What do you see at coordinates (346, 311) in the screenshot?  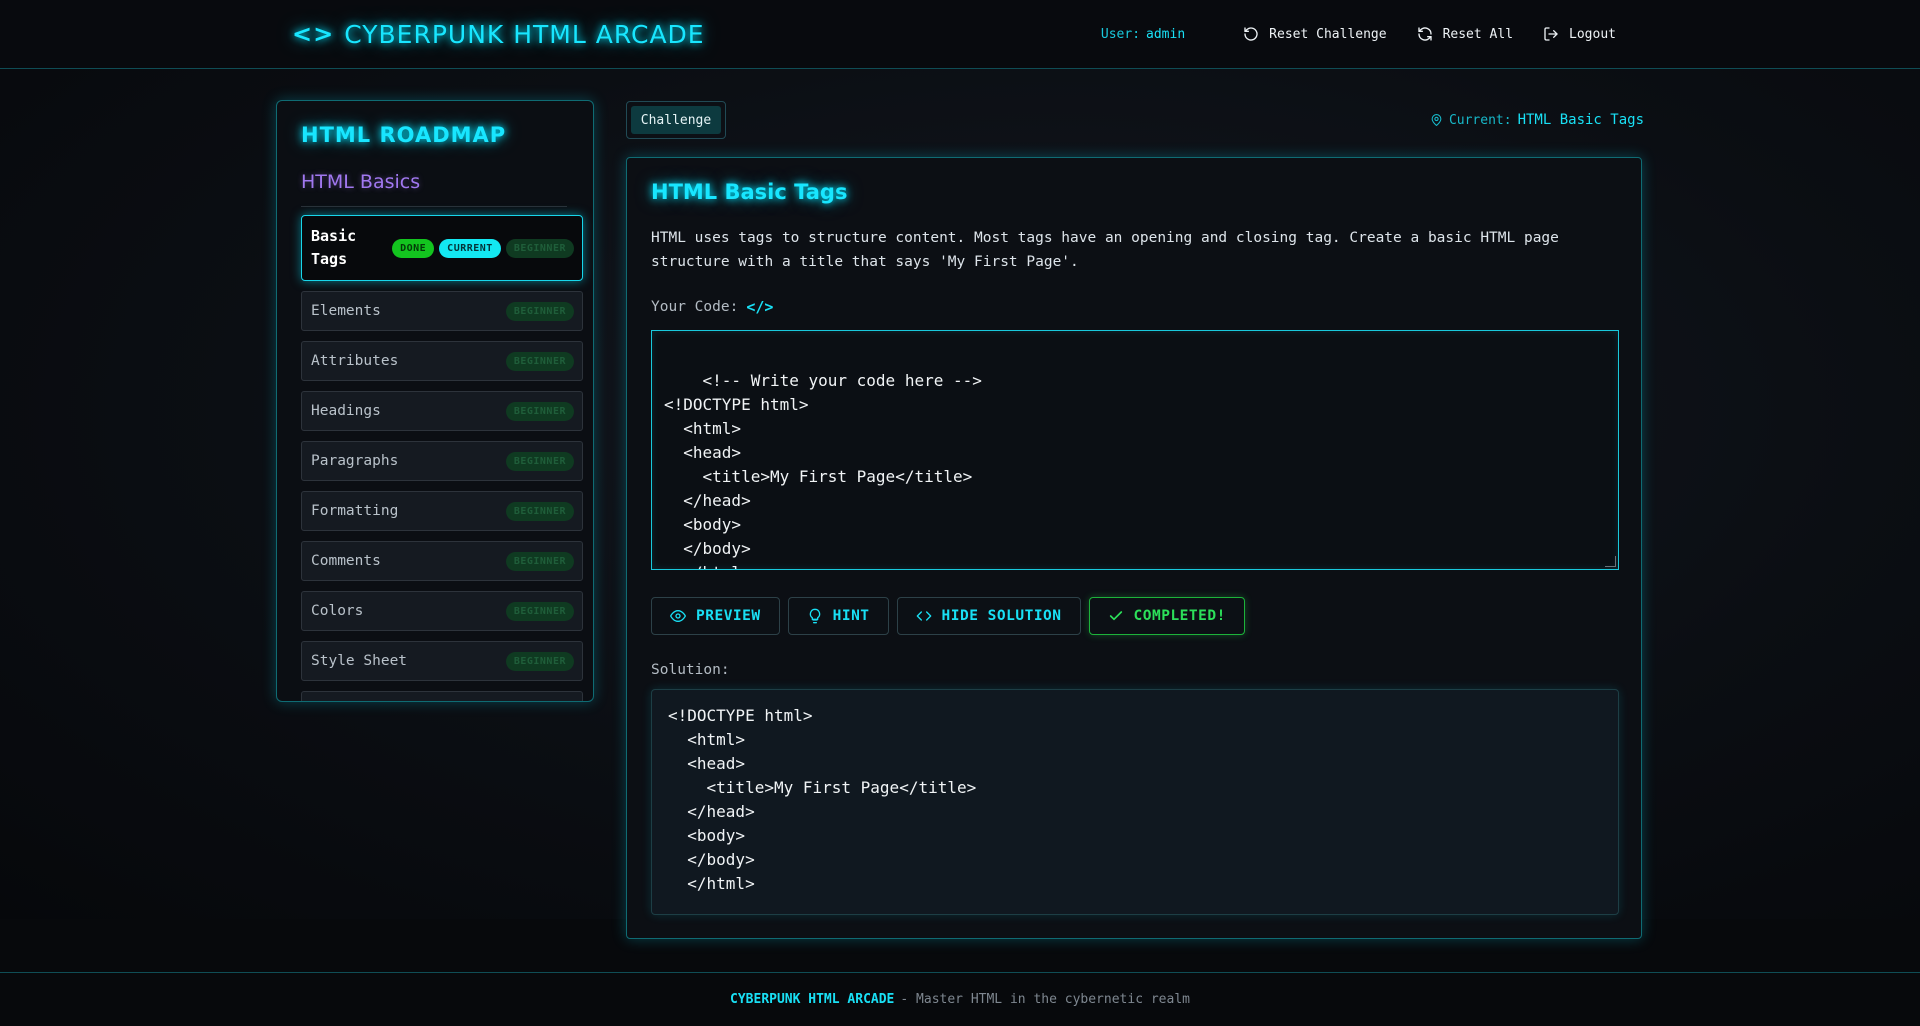 I see `sidebar-item-label: Elements` at bounding box center [346, 311].